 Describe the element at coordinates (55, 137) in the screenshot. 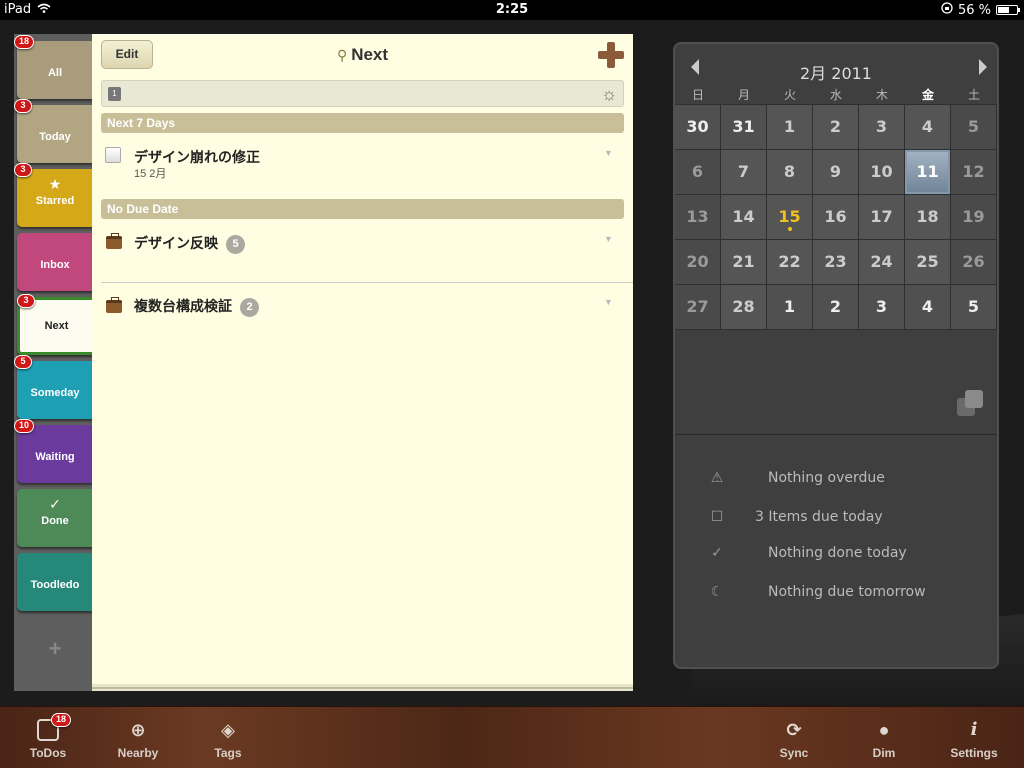

I see `tab-label: Today` at that location.